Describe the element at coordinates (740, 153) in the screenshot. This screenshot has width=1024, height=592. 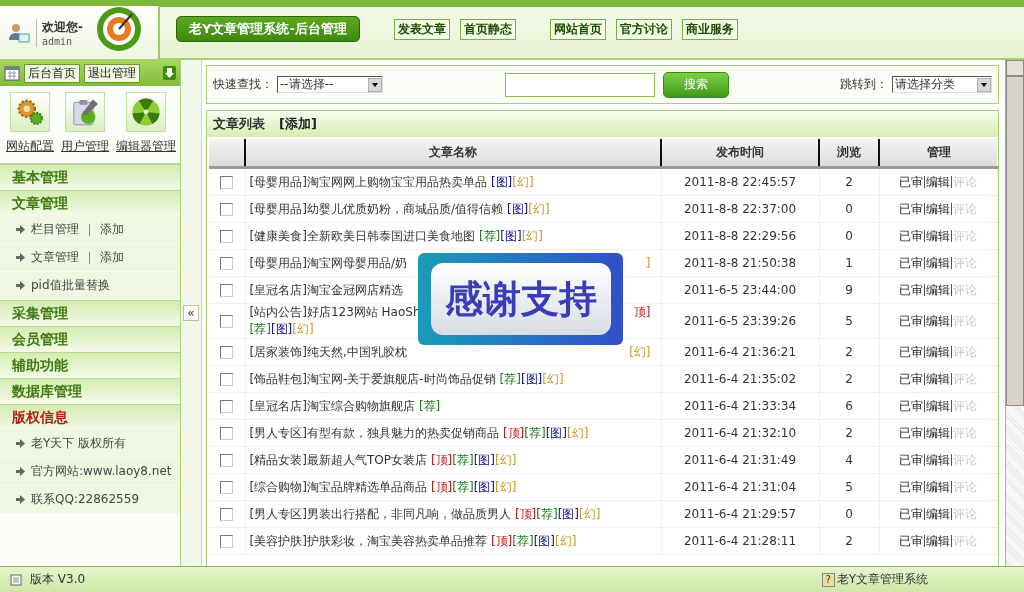
I see `column-header: 发布时间` at that location.